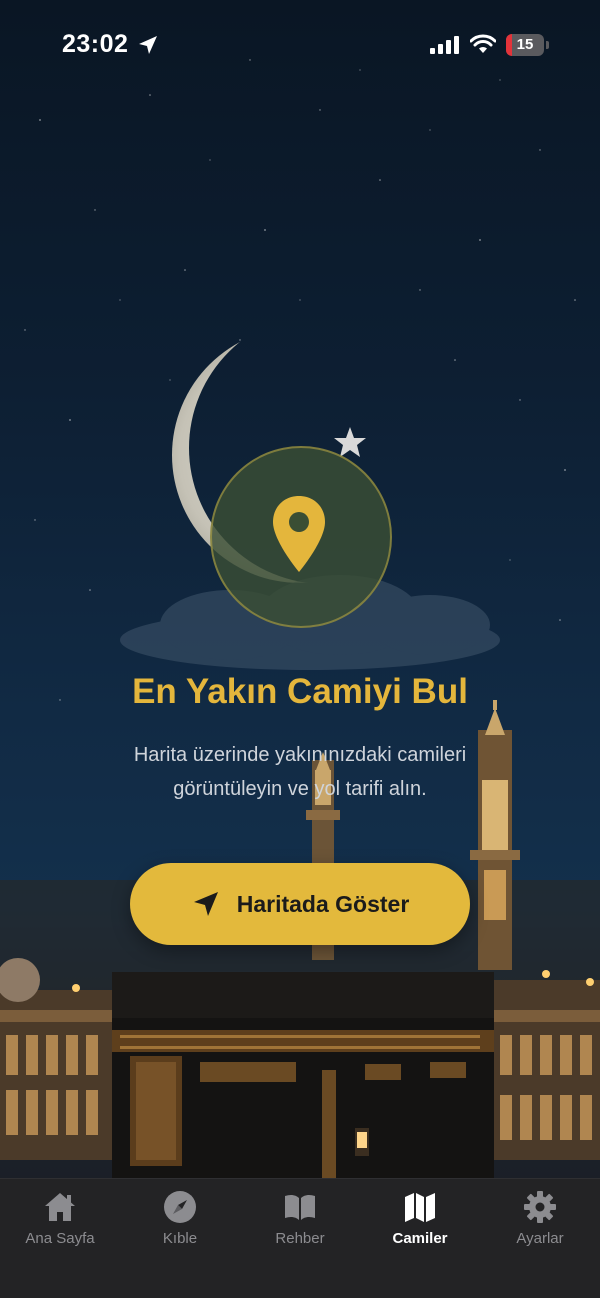  I want to click on battery-icon: 15, so click(525, 45).